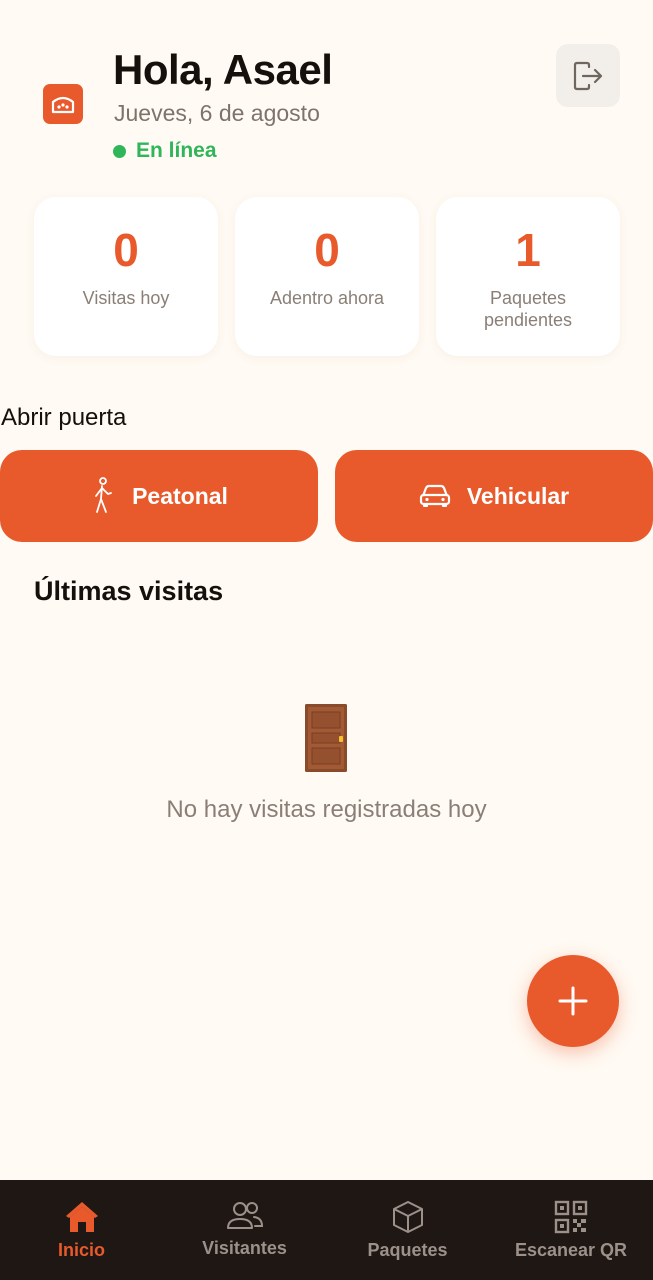  What do you see at coordinates (129, 591) in the screenshot?
I see `recent-visits-title: Últimas visitas` at bounding box center [129, 591].